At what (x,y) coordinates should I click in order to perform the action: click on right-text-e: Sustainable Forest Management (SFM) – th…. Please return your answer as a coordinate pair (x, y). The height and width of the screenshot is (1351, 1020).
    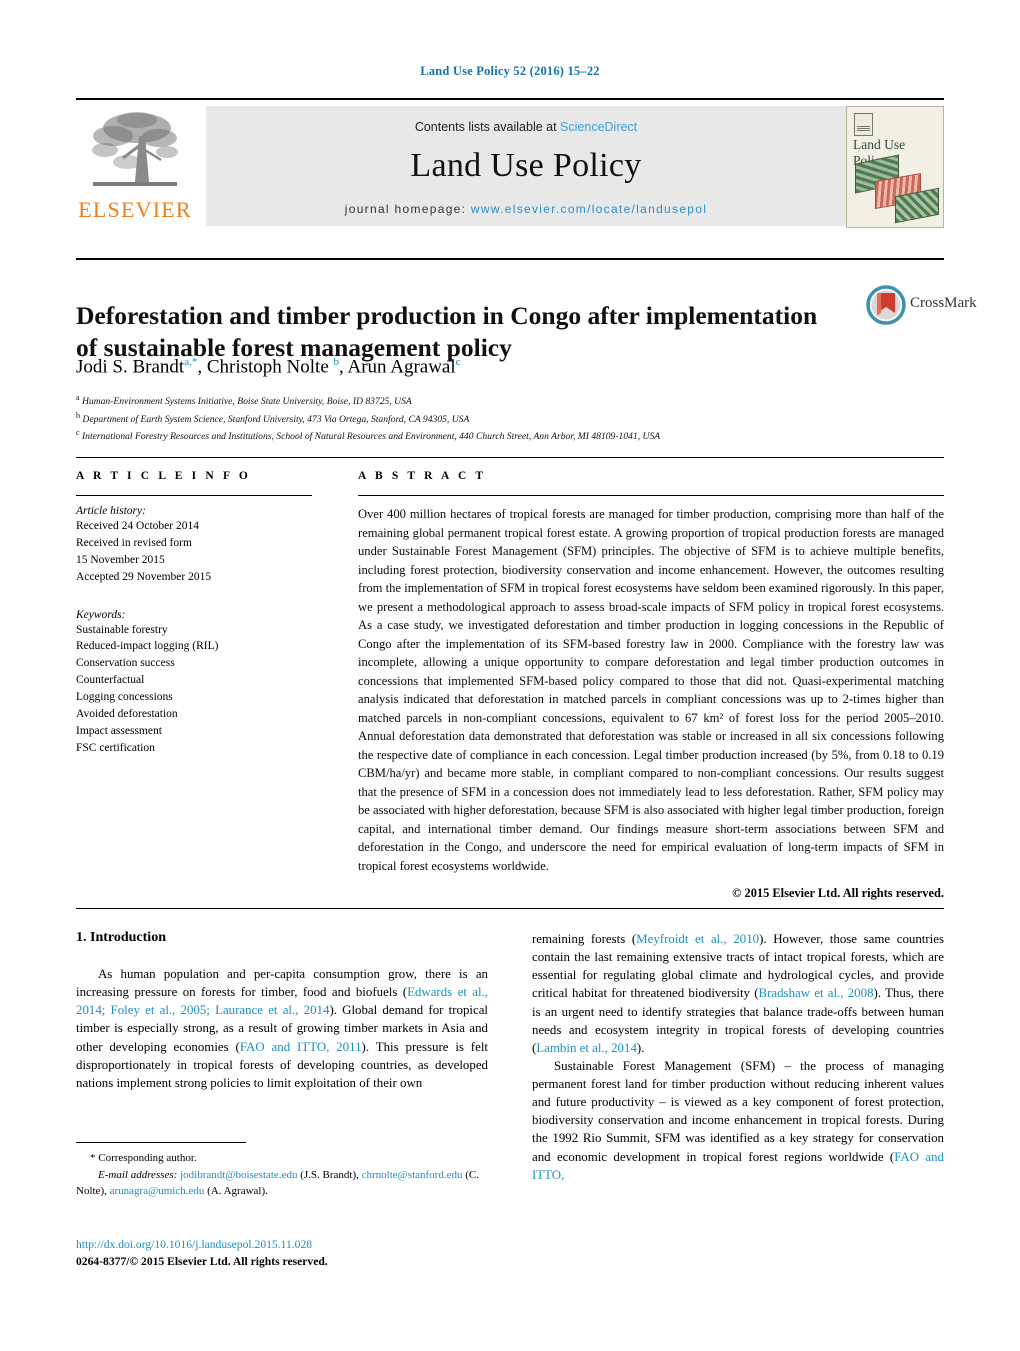
    Looking at the image, I should click on (738, 1111).